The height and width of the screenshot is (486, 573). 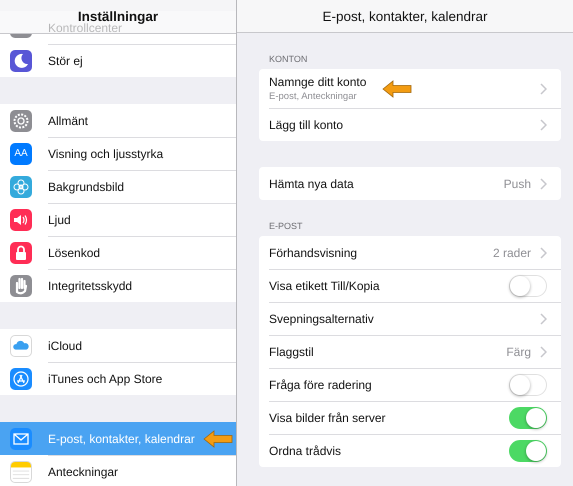 I want to click on section-header: E-POST, so click(x=286, y=226).